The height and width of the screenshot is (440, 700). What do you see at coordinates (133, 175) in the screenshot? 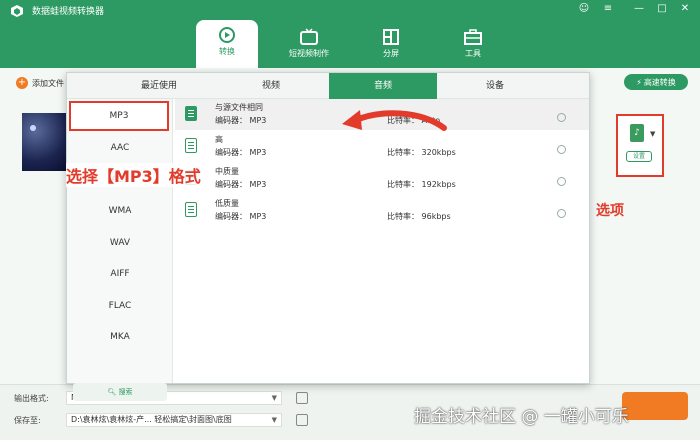
I see `annotation-select-mp3: 选择【MP3】格式` at bounding box center [133, 175].